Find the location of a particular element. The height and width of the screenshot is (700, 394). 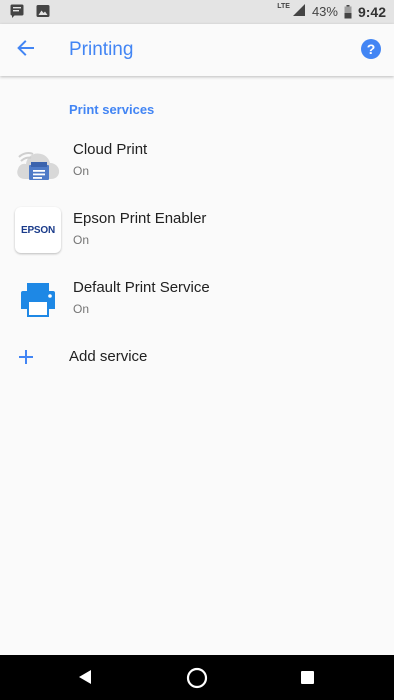

message-notification-icon is located at coordinates (17, 13).